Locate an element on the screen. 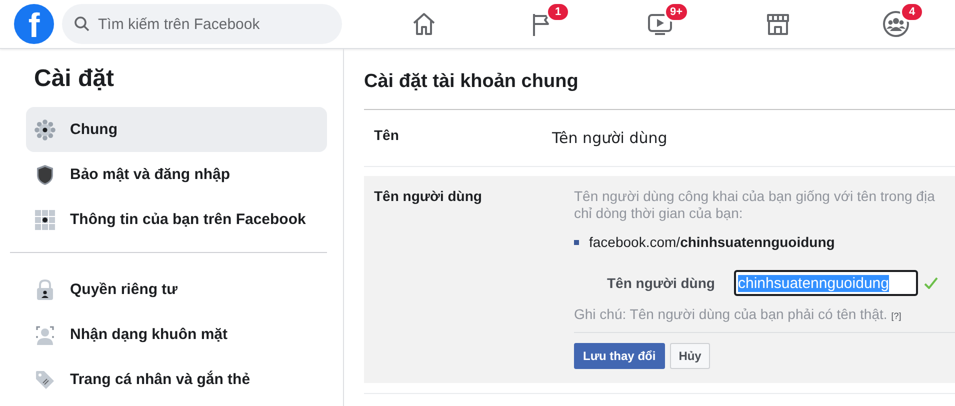  lock-icon is located at coordinates (45, 289).